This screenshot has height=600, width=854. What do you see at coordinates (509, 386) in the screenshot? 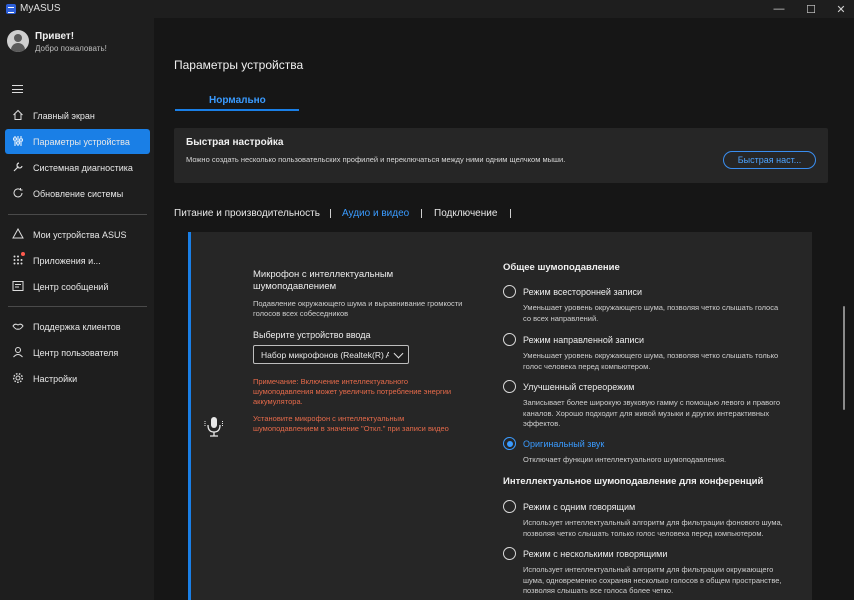
I see `radio-stereo-mode` at bounding box center [509, 386].